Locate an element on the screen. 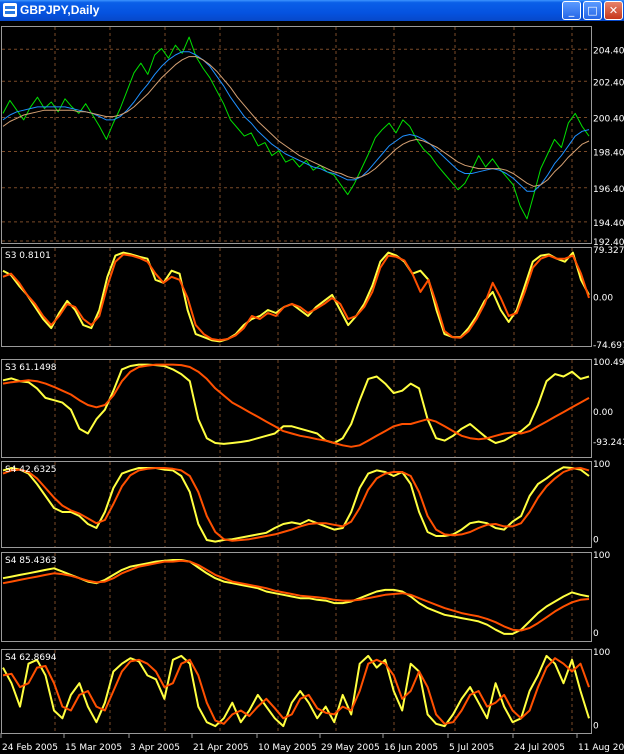 This screenshot has height=754, width=624. panel-frame-osc5 is located at coordinates (296, 691).